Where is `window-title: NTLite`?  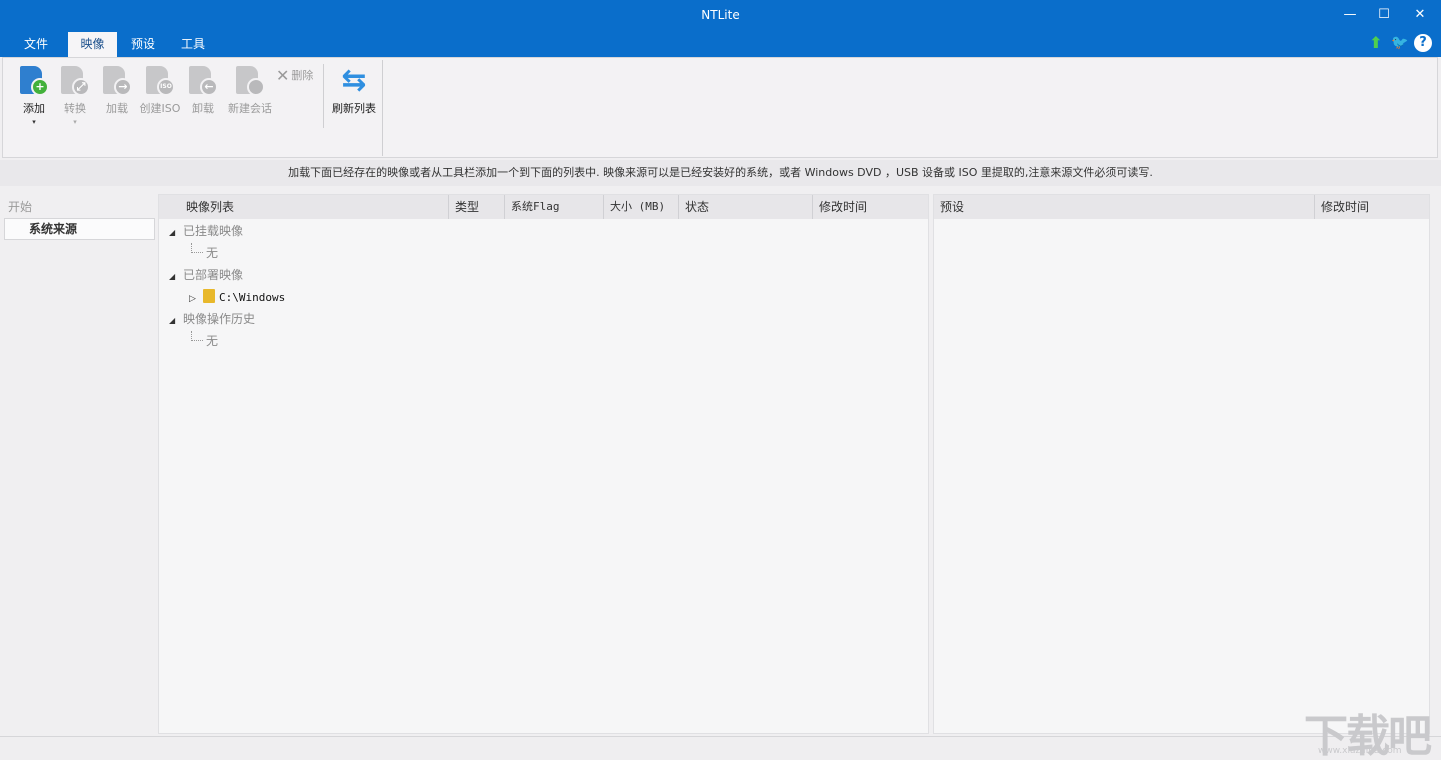 window-title: NTLite is located at coordinates (720, 15).